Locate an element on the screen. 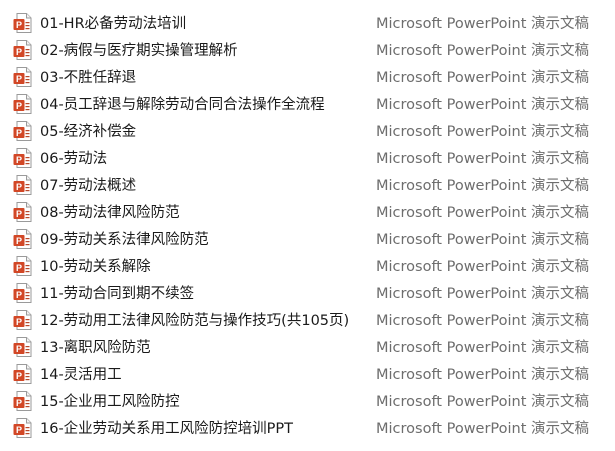 This screenshot has height=451, width=615. file-name: 02-病假与医疗期实操管理解析 is located at coordinates (139, 51).